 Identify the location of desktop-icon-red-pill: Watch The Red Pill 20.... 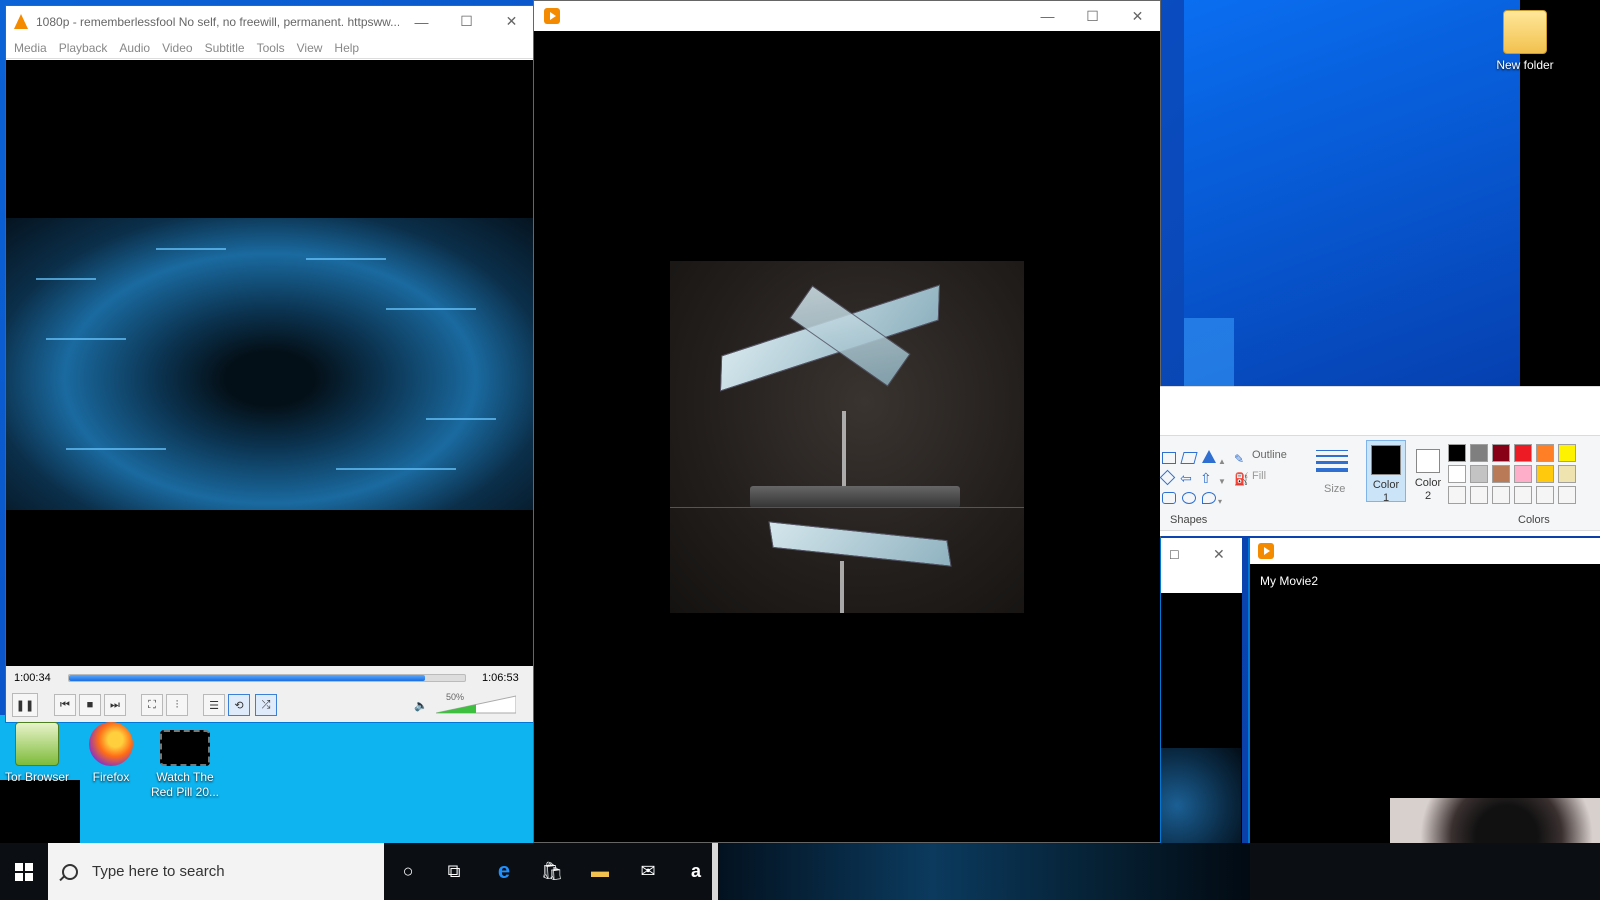
(185, 765).